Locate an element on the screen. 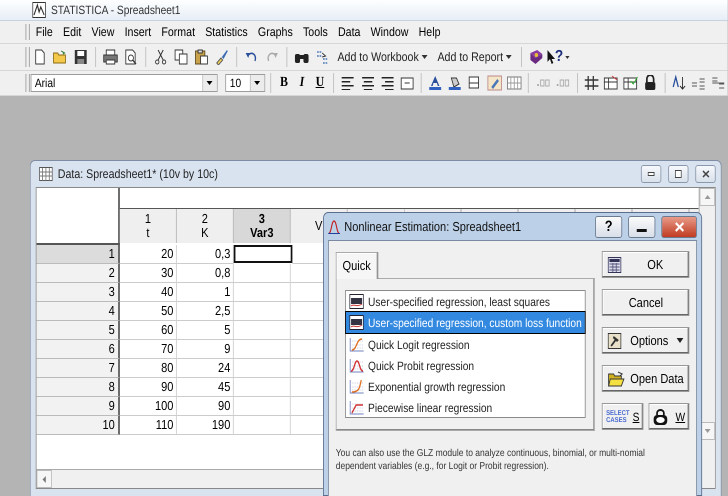 Image resolution: width=728 pixels, height=496 pixels. table-cell: 190 is located at coordinates (205, 425).